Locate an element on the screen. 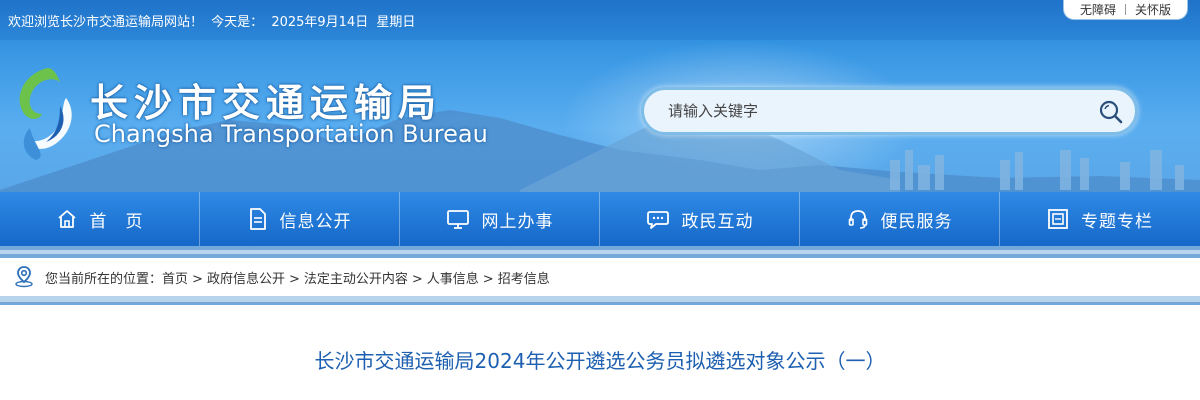 The height and width of the screenshot is (400, 1200). site-title-en: Changsha Transportation Bureau is located at coordinates (291, 134).